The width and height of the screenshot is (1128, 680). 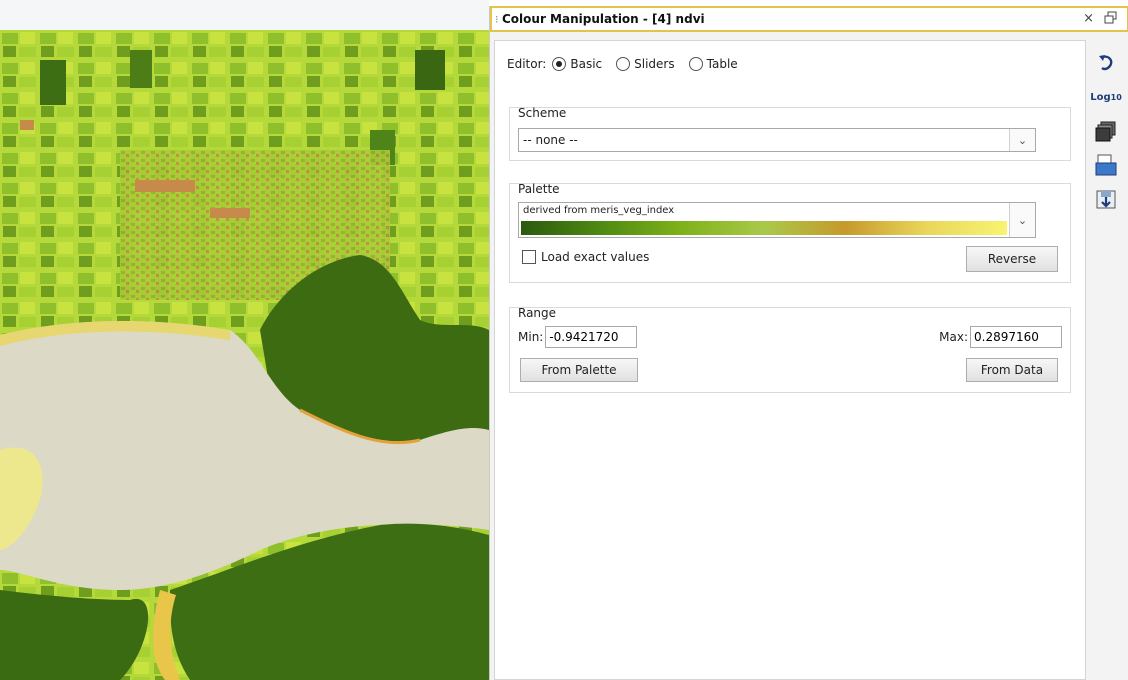 I want to click on log-sub: 10, so click(x=1116, y=97).